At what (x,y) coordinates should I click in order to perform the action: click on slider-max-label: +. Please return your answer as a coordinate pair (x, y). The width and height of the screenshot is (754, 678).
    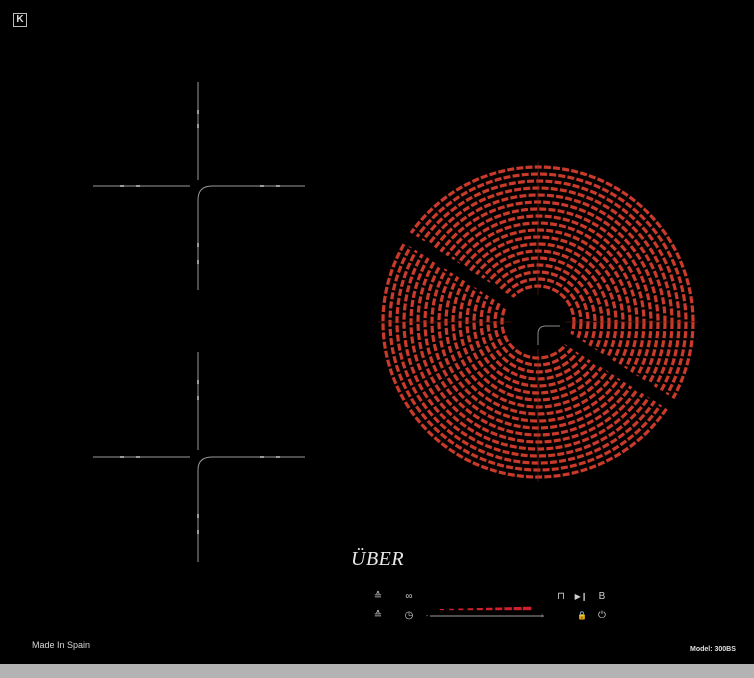
    Looking at the image, I should click on (542, 616).